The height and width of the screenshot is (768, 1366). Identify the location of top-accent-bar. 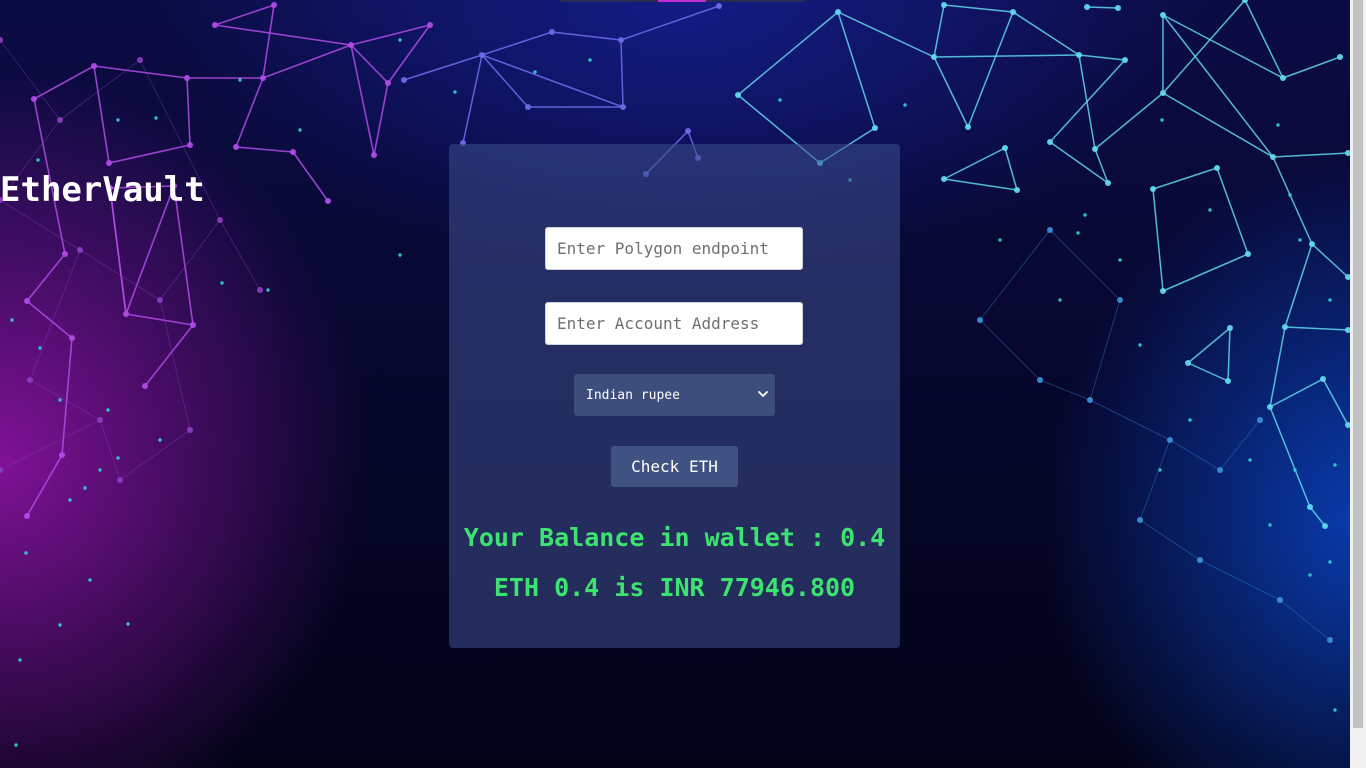
(682, 1).